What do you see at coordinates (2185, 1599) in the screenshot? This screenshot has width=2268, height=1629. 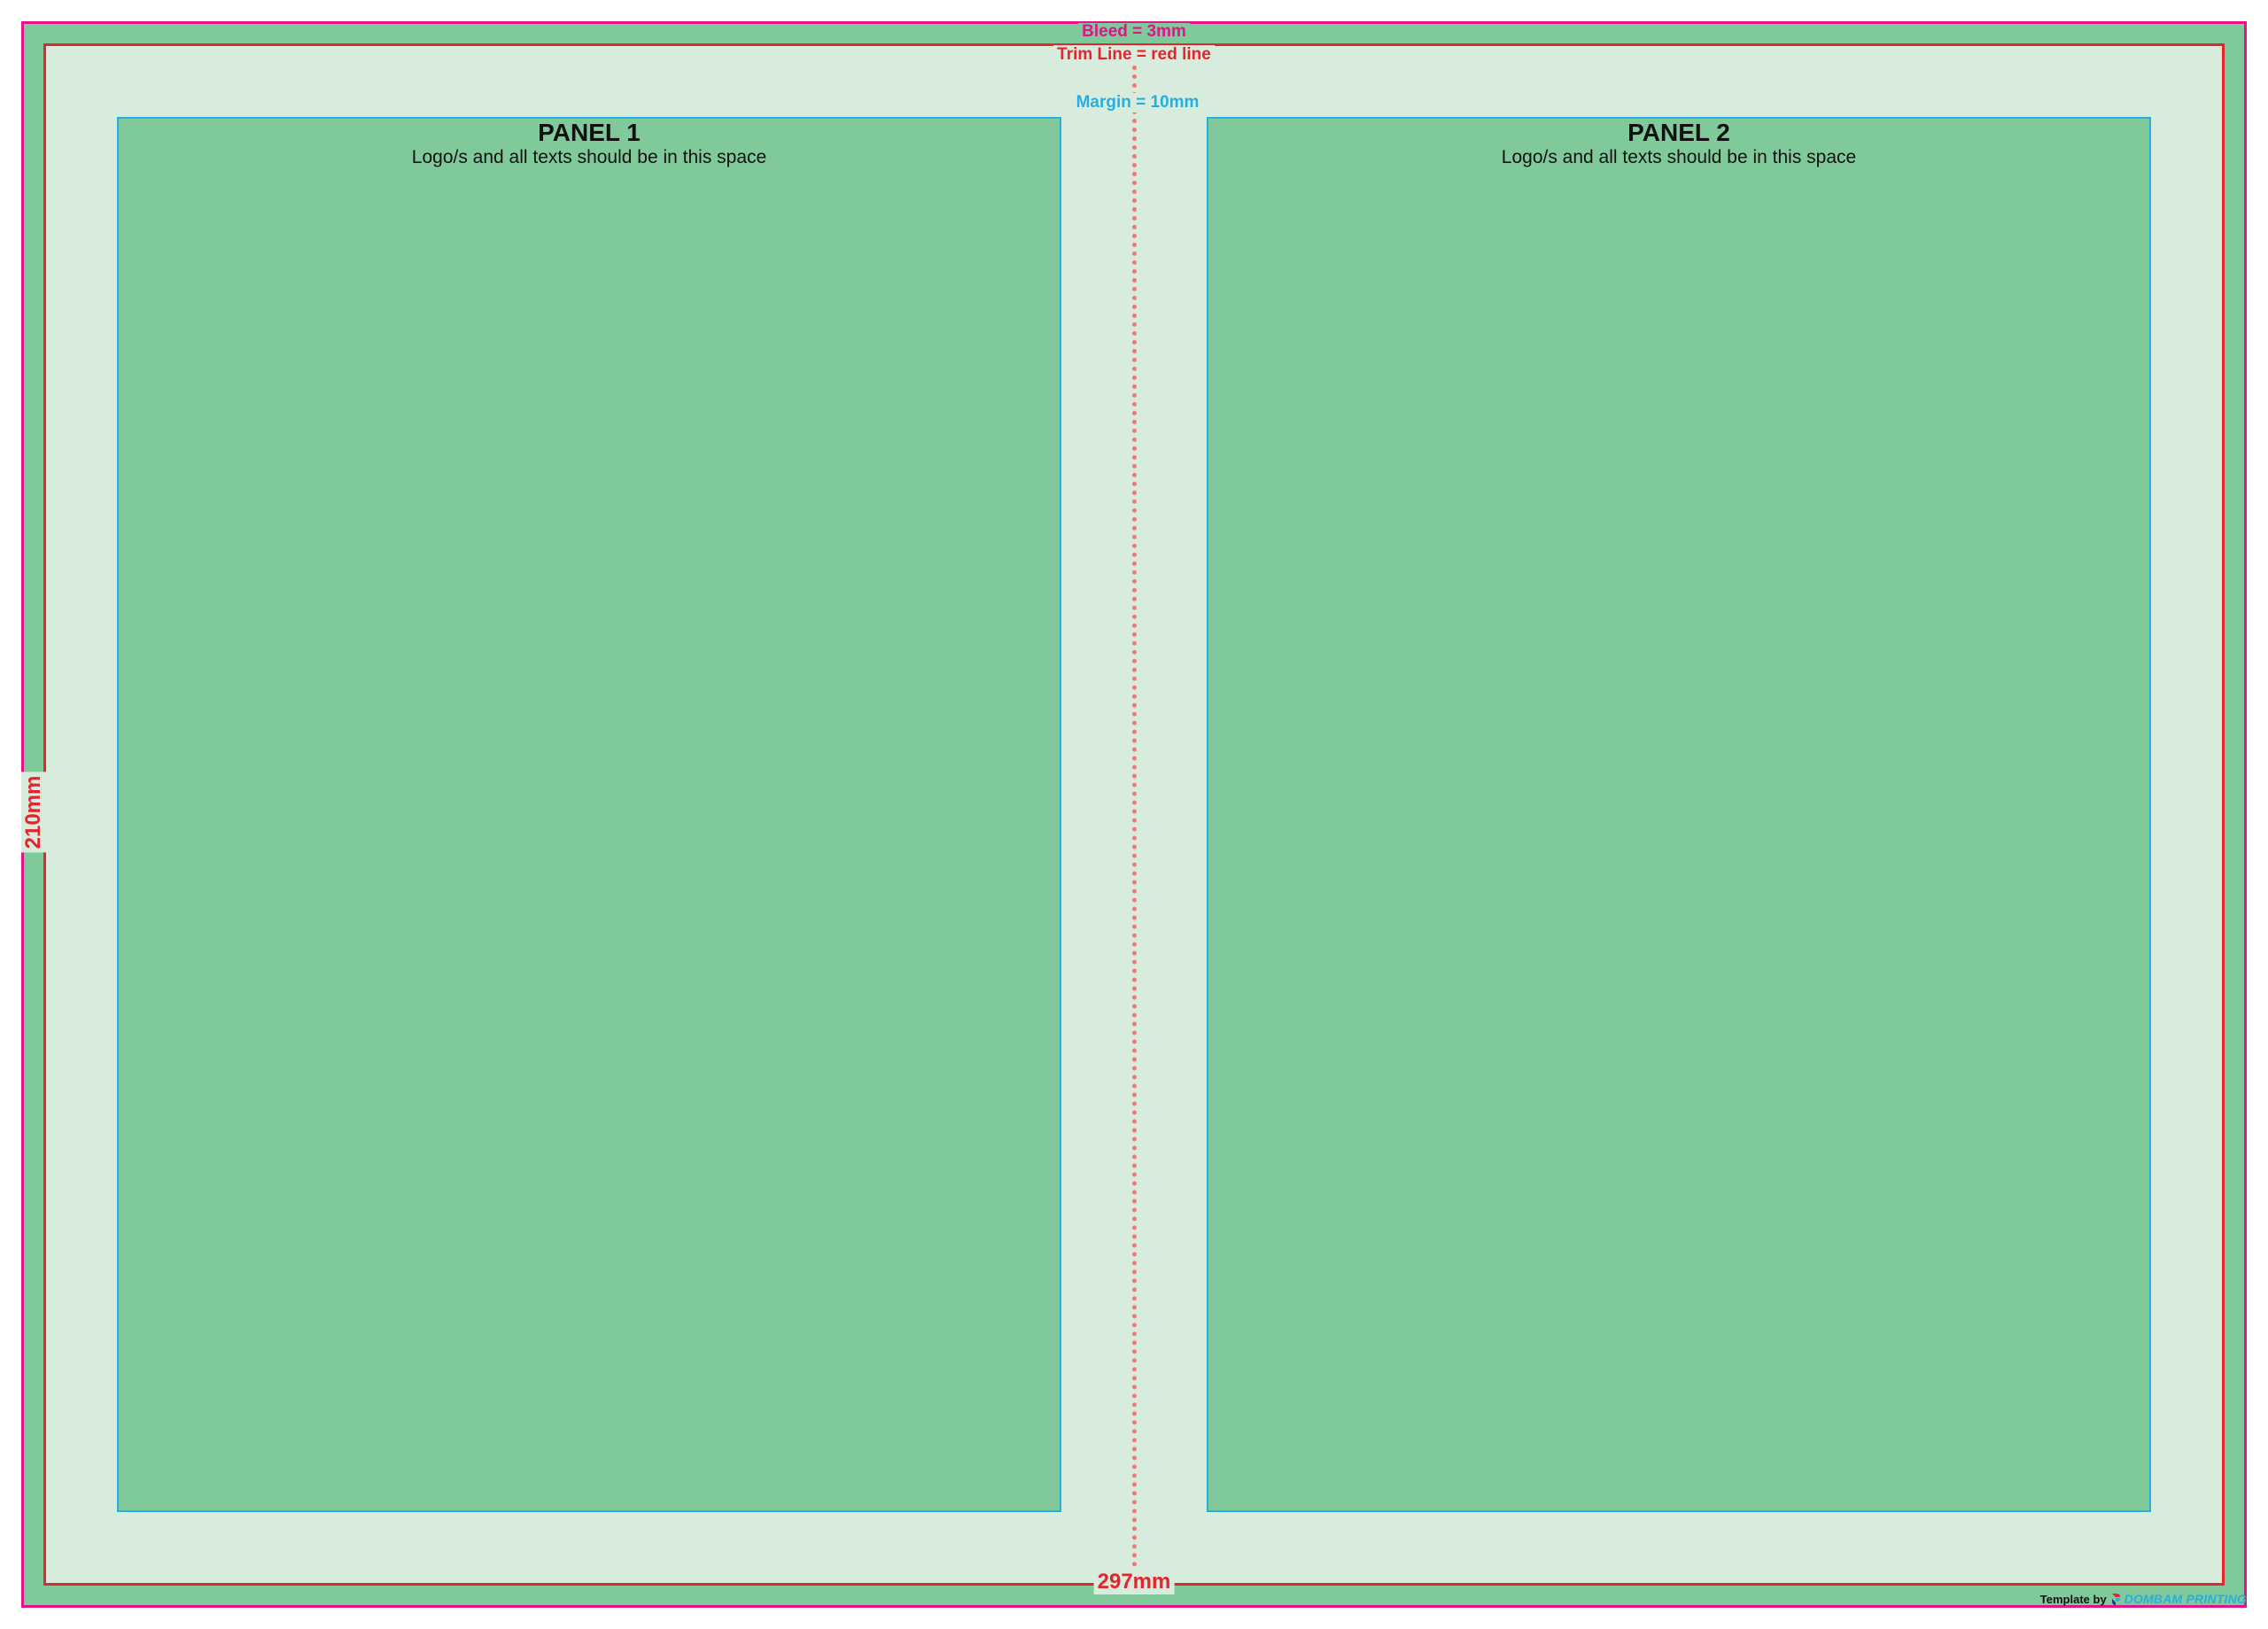 I see `credit-brand: DOMBAM PRINTING` at bounding box center [2185, 1599].